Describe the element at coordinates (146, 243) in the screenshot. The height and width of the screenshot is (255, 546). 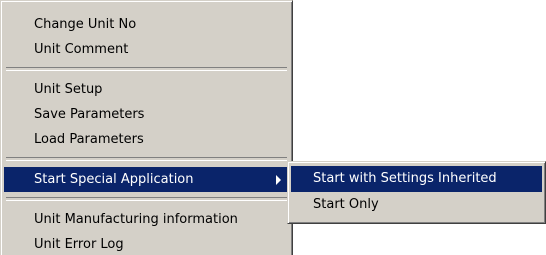
I see `menu-item-unit-error-log: Unit Error Log` at that location.